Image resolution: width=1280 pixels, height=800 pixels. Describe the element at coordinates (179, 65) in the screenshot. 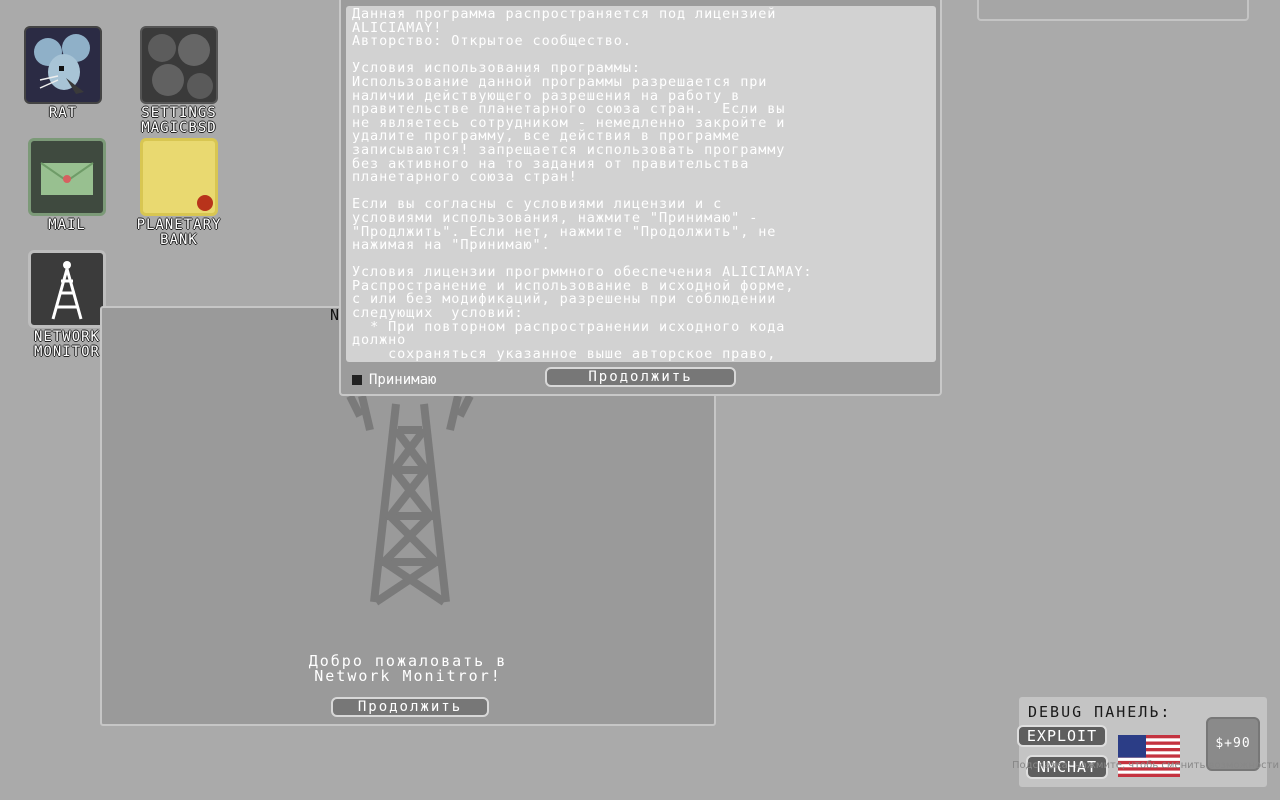

I see `settings-icon` at that location.